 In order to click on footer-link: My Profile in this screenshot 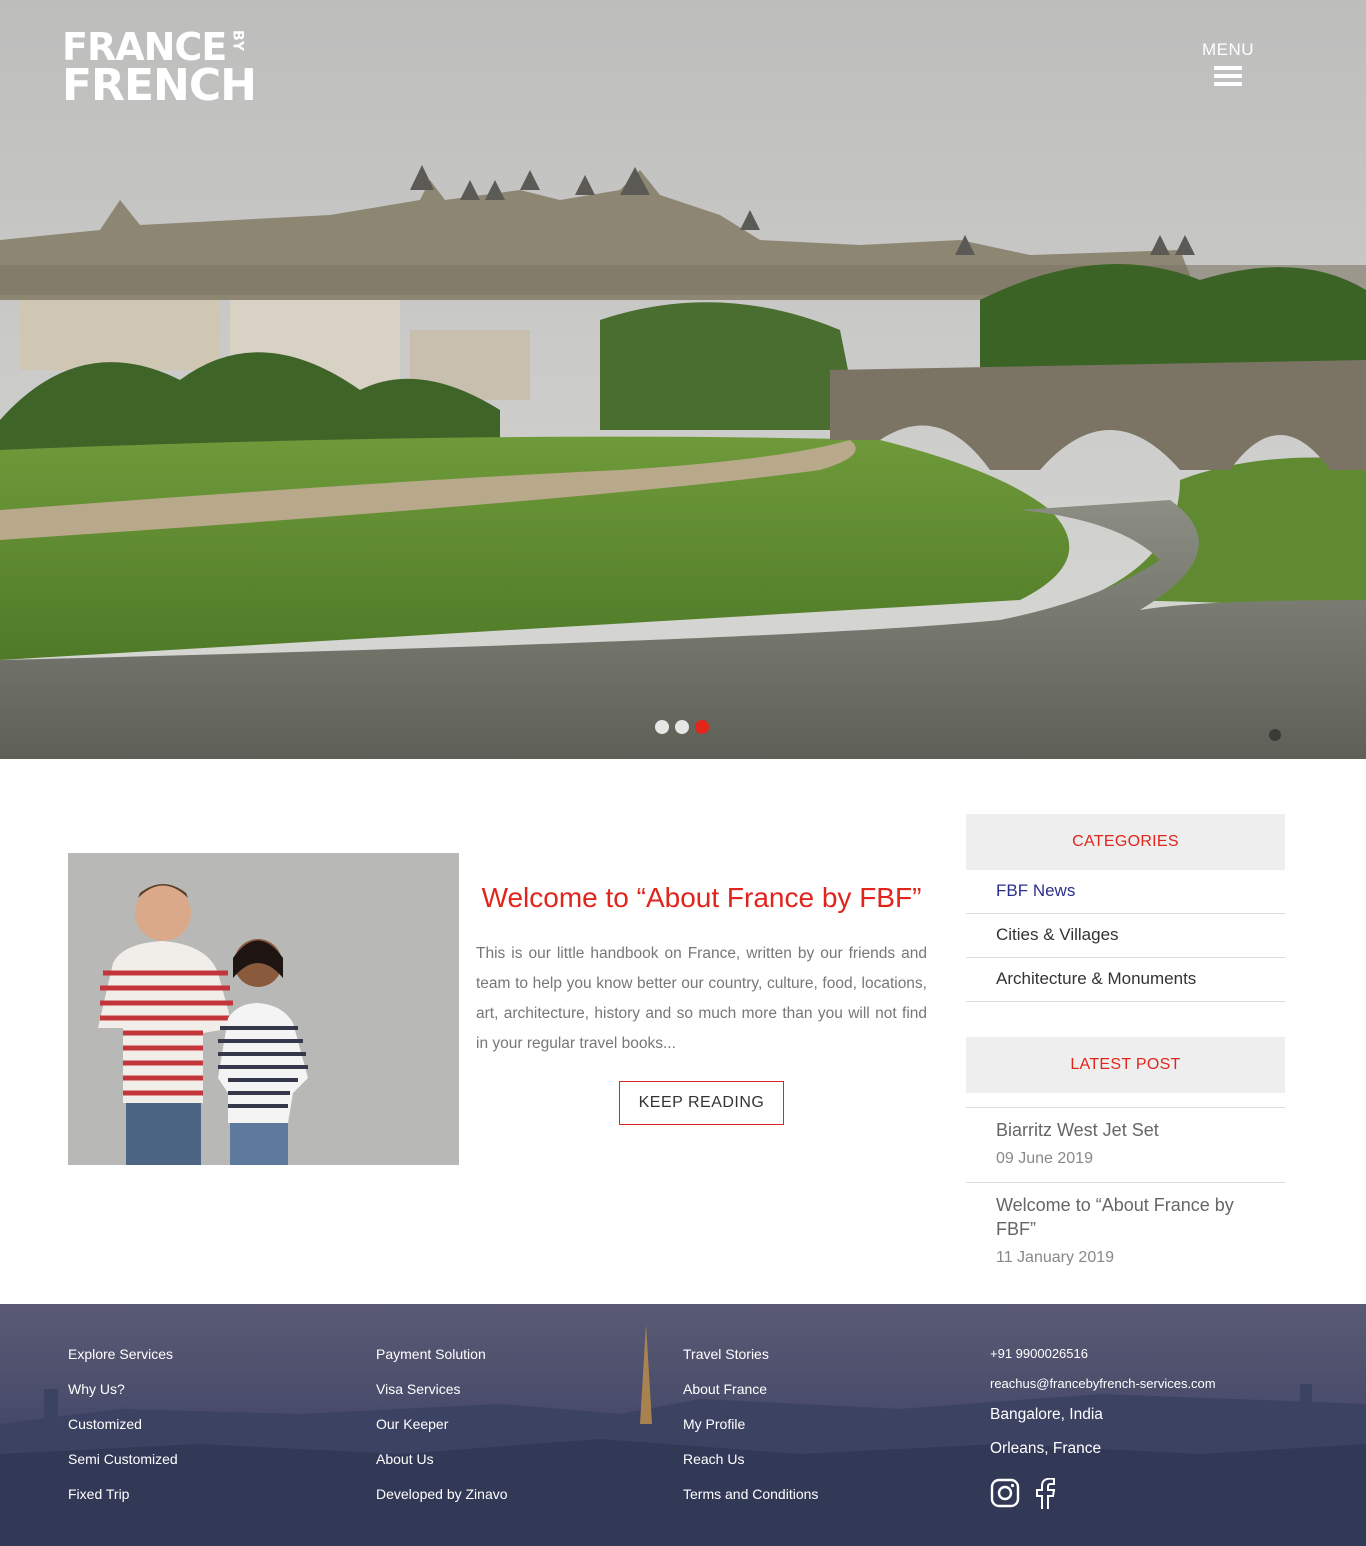, I will do `click(750, 1431)`.